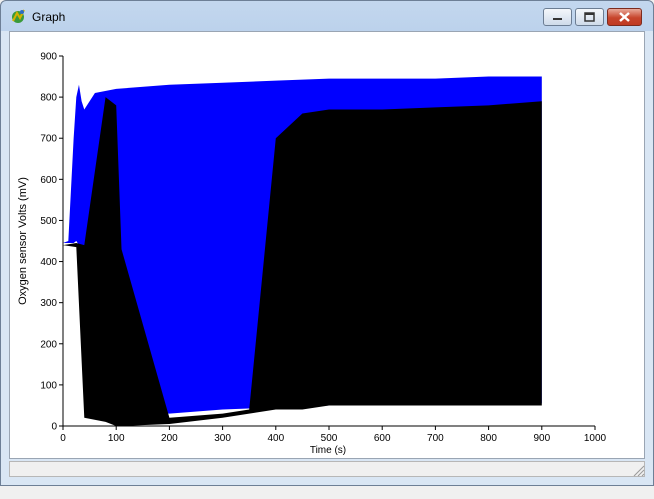 Image resolution: width=654 pixels, height=499 pixels. What do you see at coordinates (48, 221) in the screenshot?
I see `y-tick-label: 500` at bounding box center [48, 221].